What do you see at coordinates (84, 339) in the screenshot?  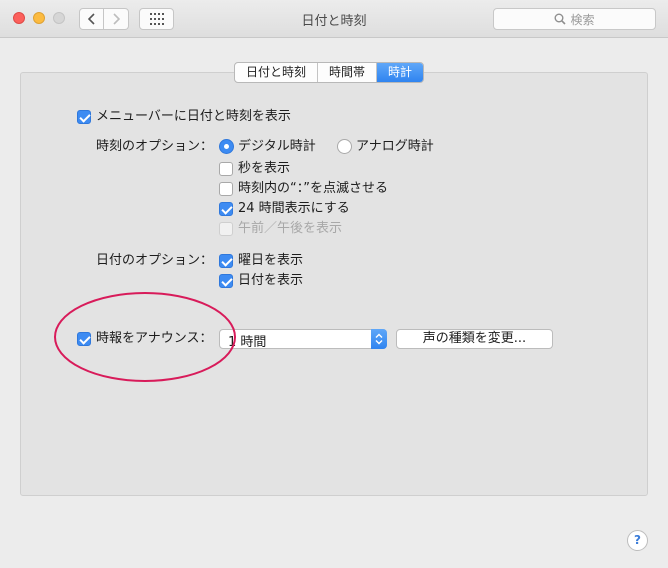 I see `announce-time-checkbox` at bounding box center [84, 339].